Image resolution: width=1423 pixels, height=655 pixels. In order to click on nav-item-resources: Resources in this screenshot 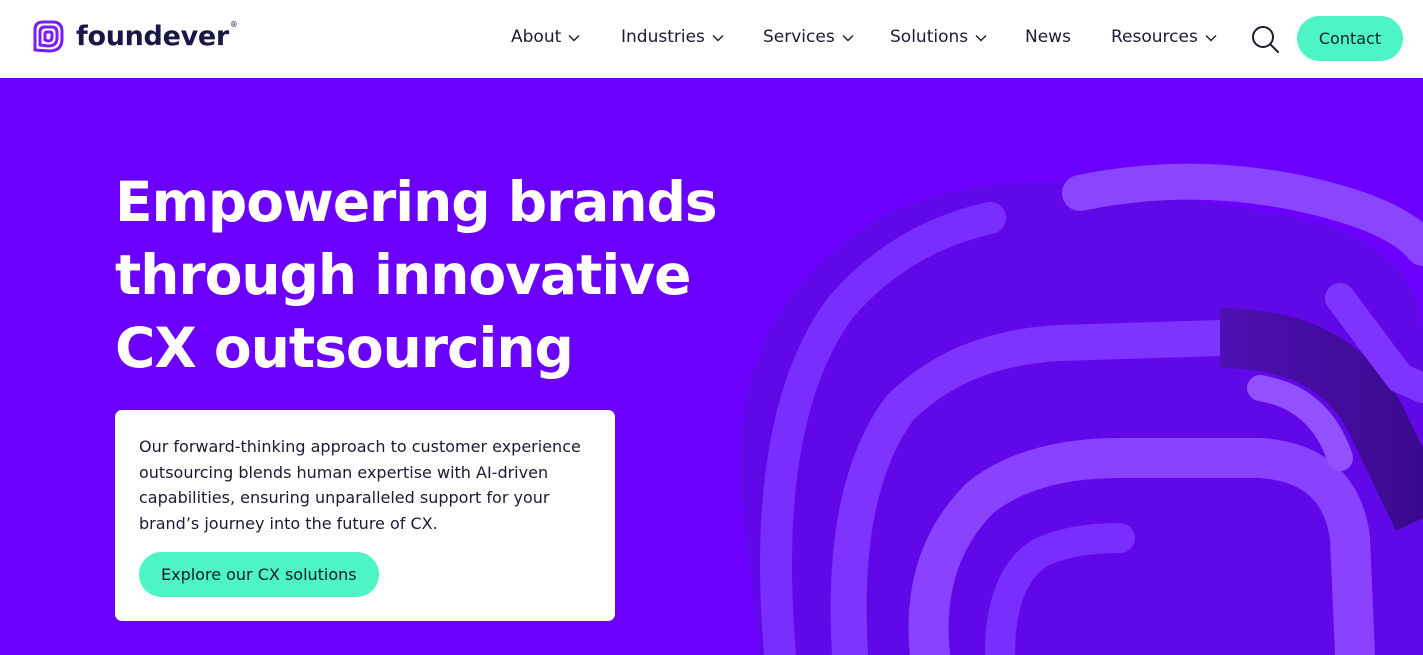, I will do `click(1164, 37)`.